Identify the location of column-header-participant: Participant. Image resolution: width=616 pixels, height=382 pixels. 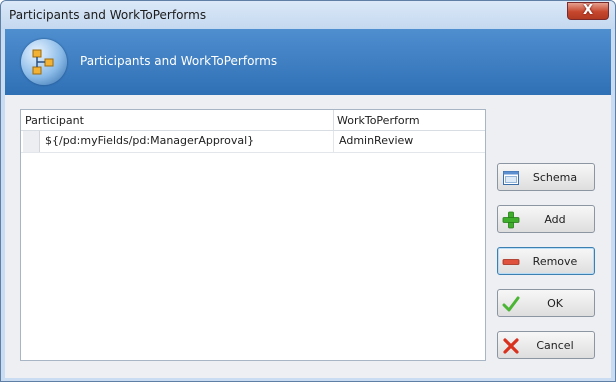
(54, 120).